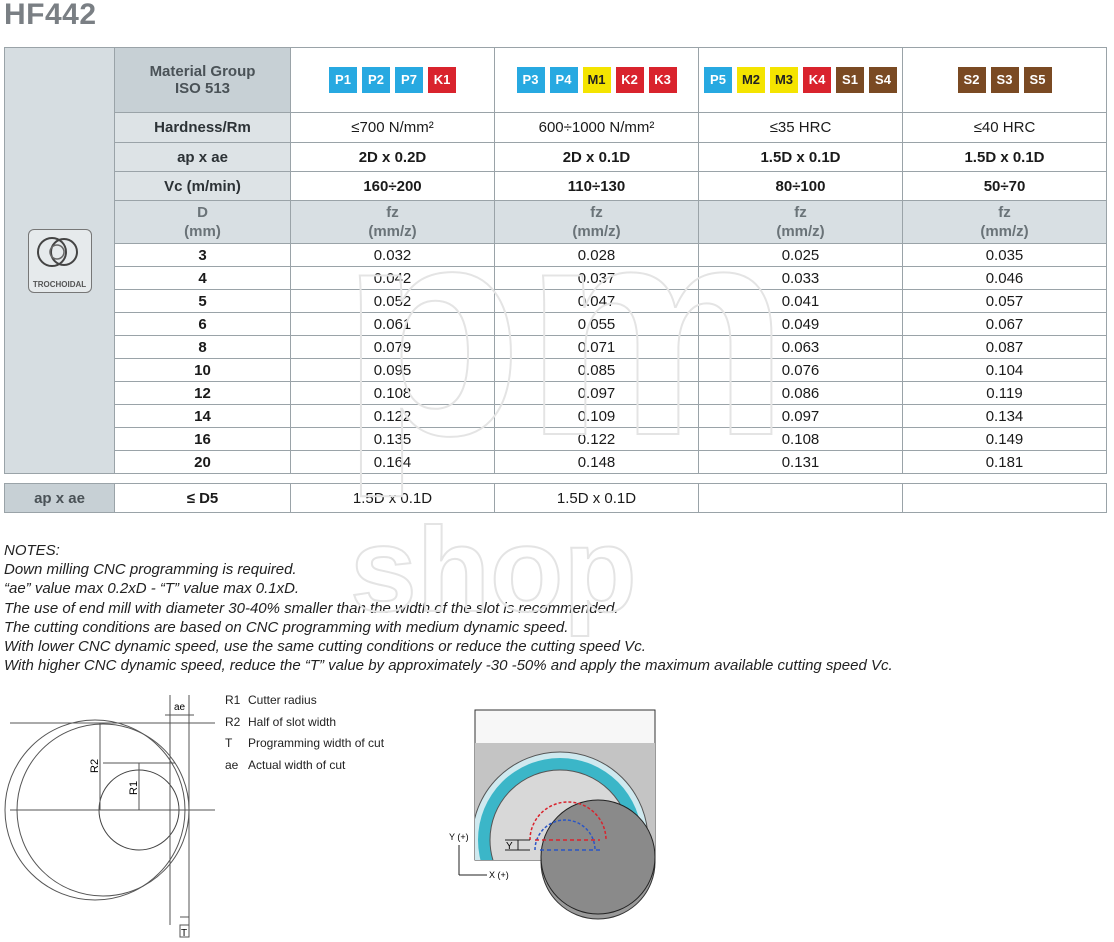 The image size is (1114, 942). What do you see at coordinates (233, 700) in the screenshot?
I see `legend-key: R1` at bounding box center [233, 700].